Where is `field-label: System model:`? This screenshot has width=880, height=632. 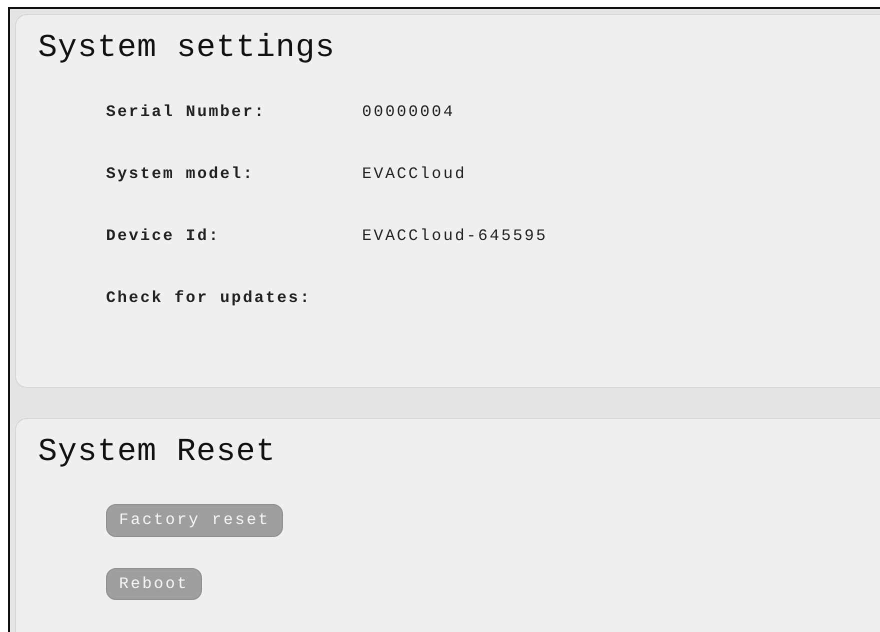
field-label: System model: is located at coordinates (181, 175).